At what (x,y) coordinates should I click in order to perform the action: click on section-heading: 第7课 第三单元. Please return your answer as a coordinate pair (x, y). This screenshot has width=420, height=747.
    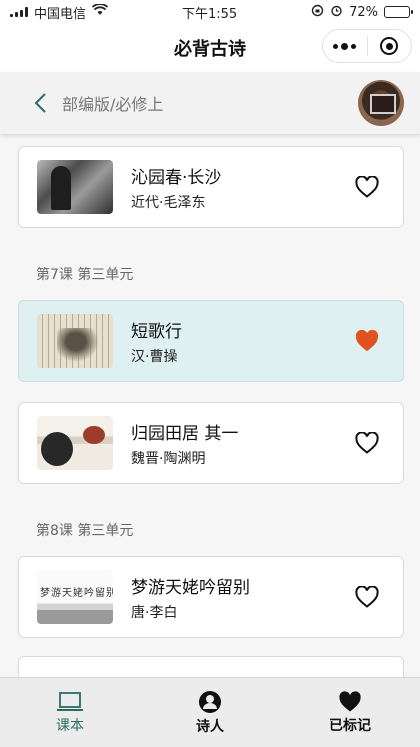
    Looking at the image, I should click on (85, 275).